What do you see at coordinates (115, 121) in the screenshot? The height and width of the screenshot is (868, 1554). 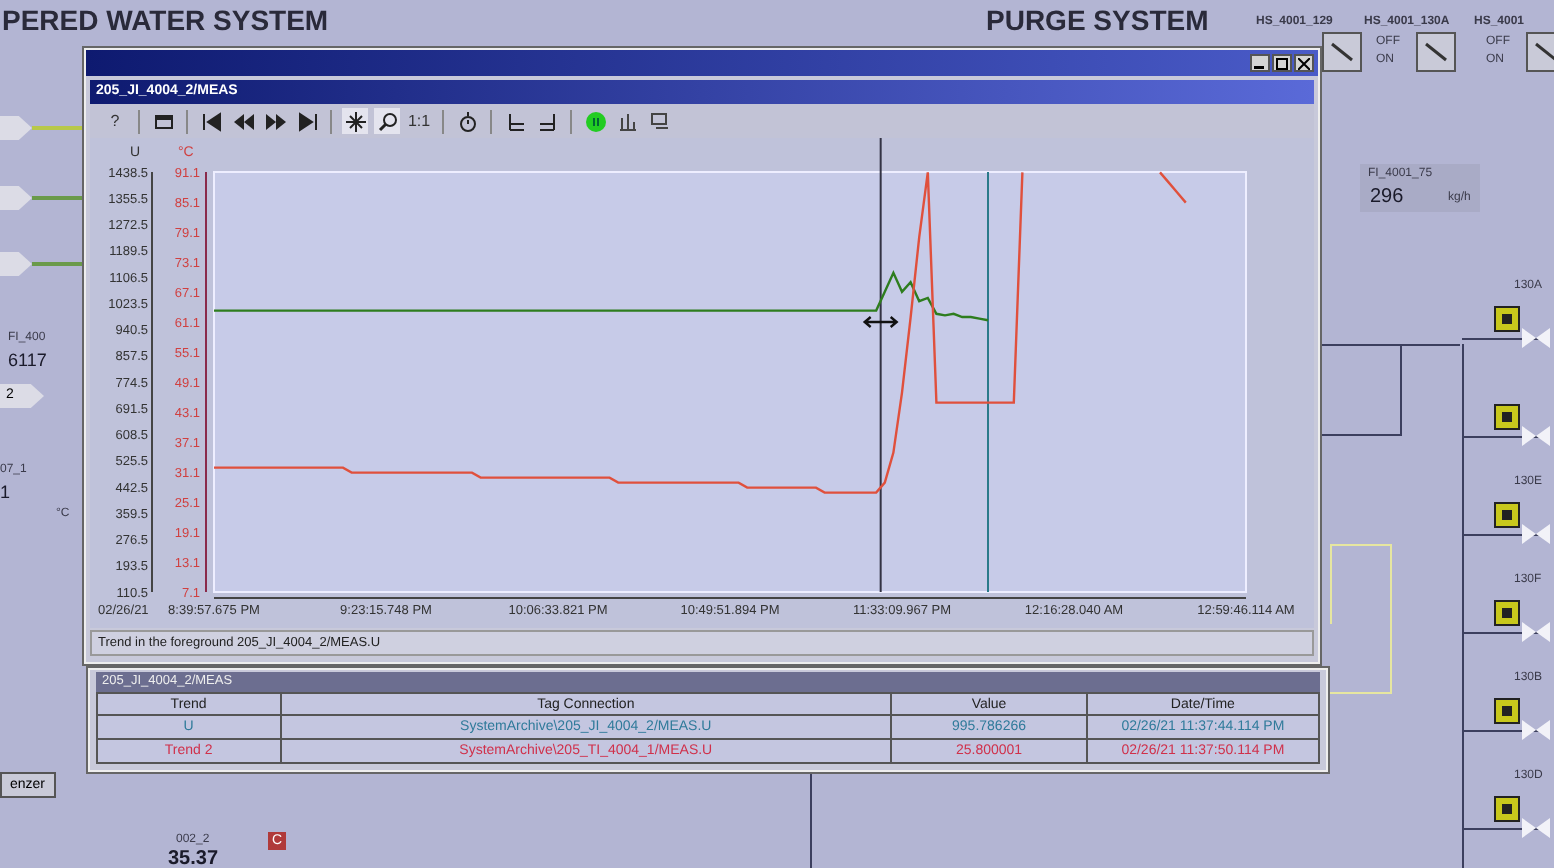 I see `help-button: ?` at bounding box center [115, 121].